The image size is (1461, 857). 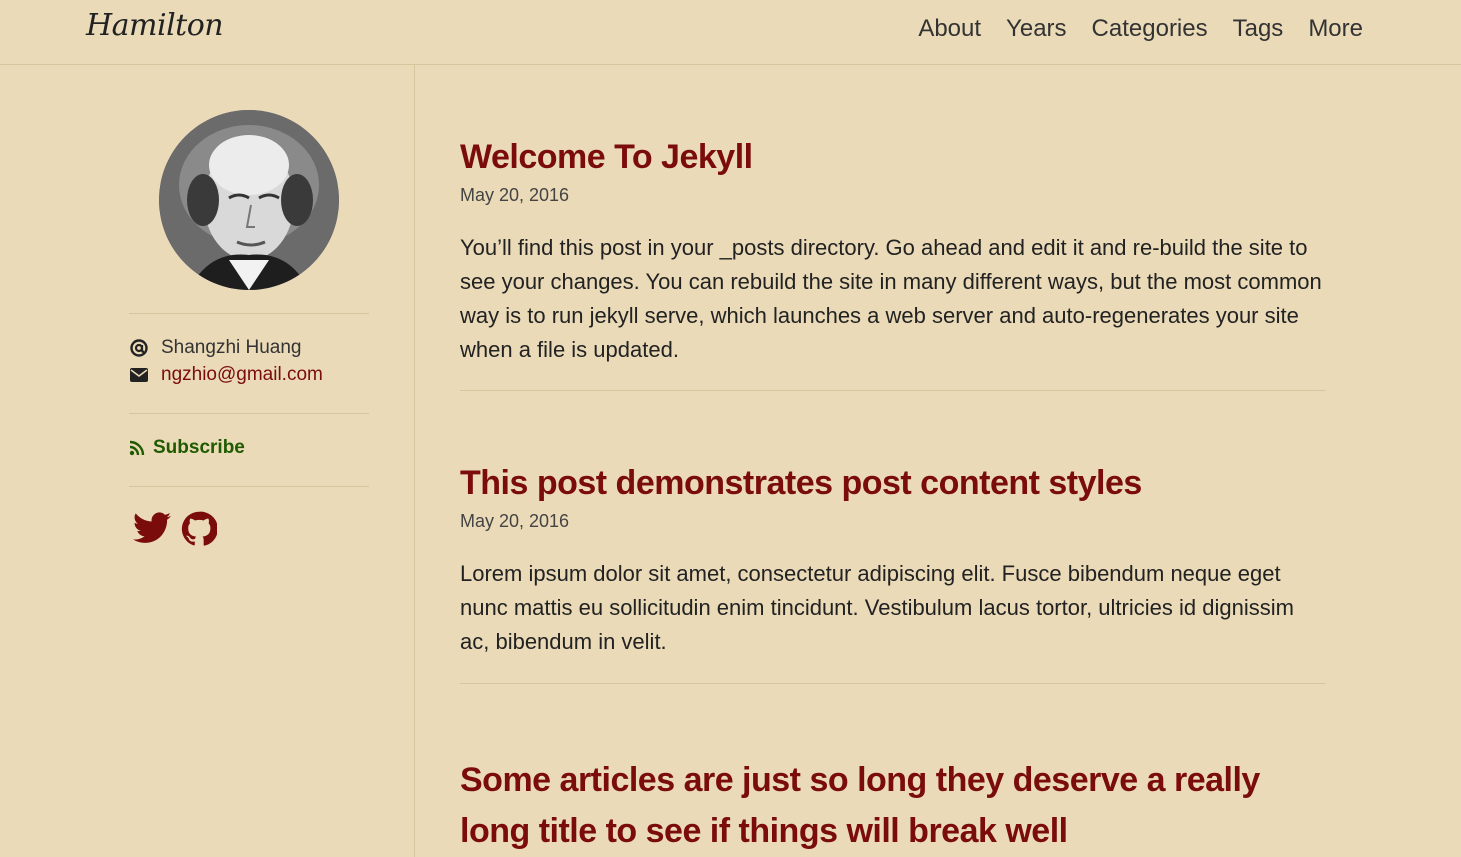 What do you see at coordinates (199, 447) in the screenshot?
I see `subscribe-label: Subscribe` at bounding box center [199, 447].